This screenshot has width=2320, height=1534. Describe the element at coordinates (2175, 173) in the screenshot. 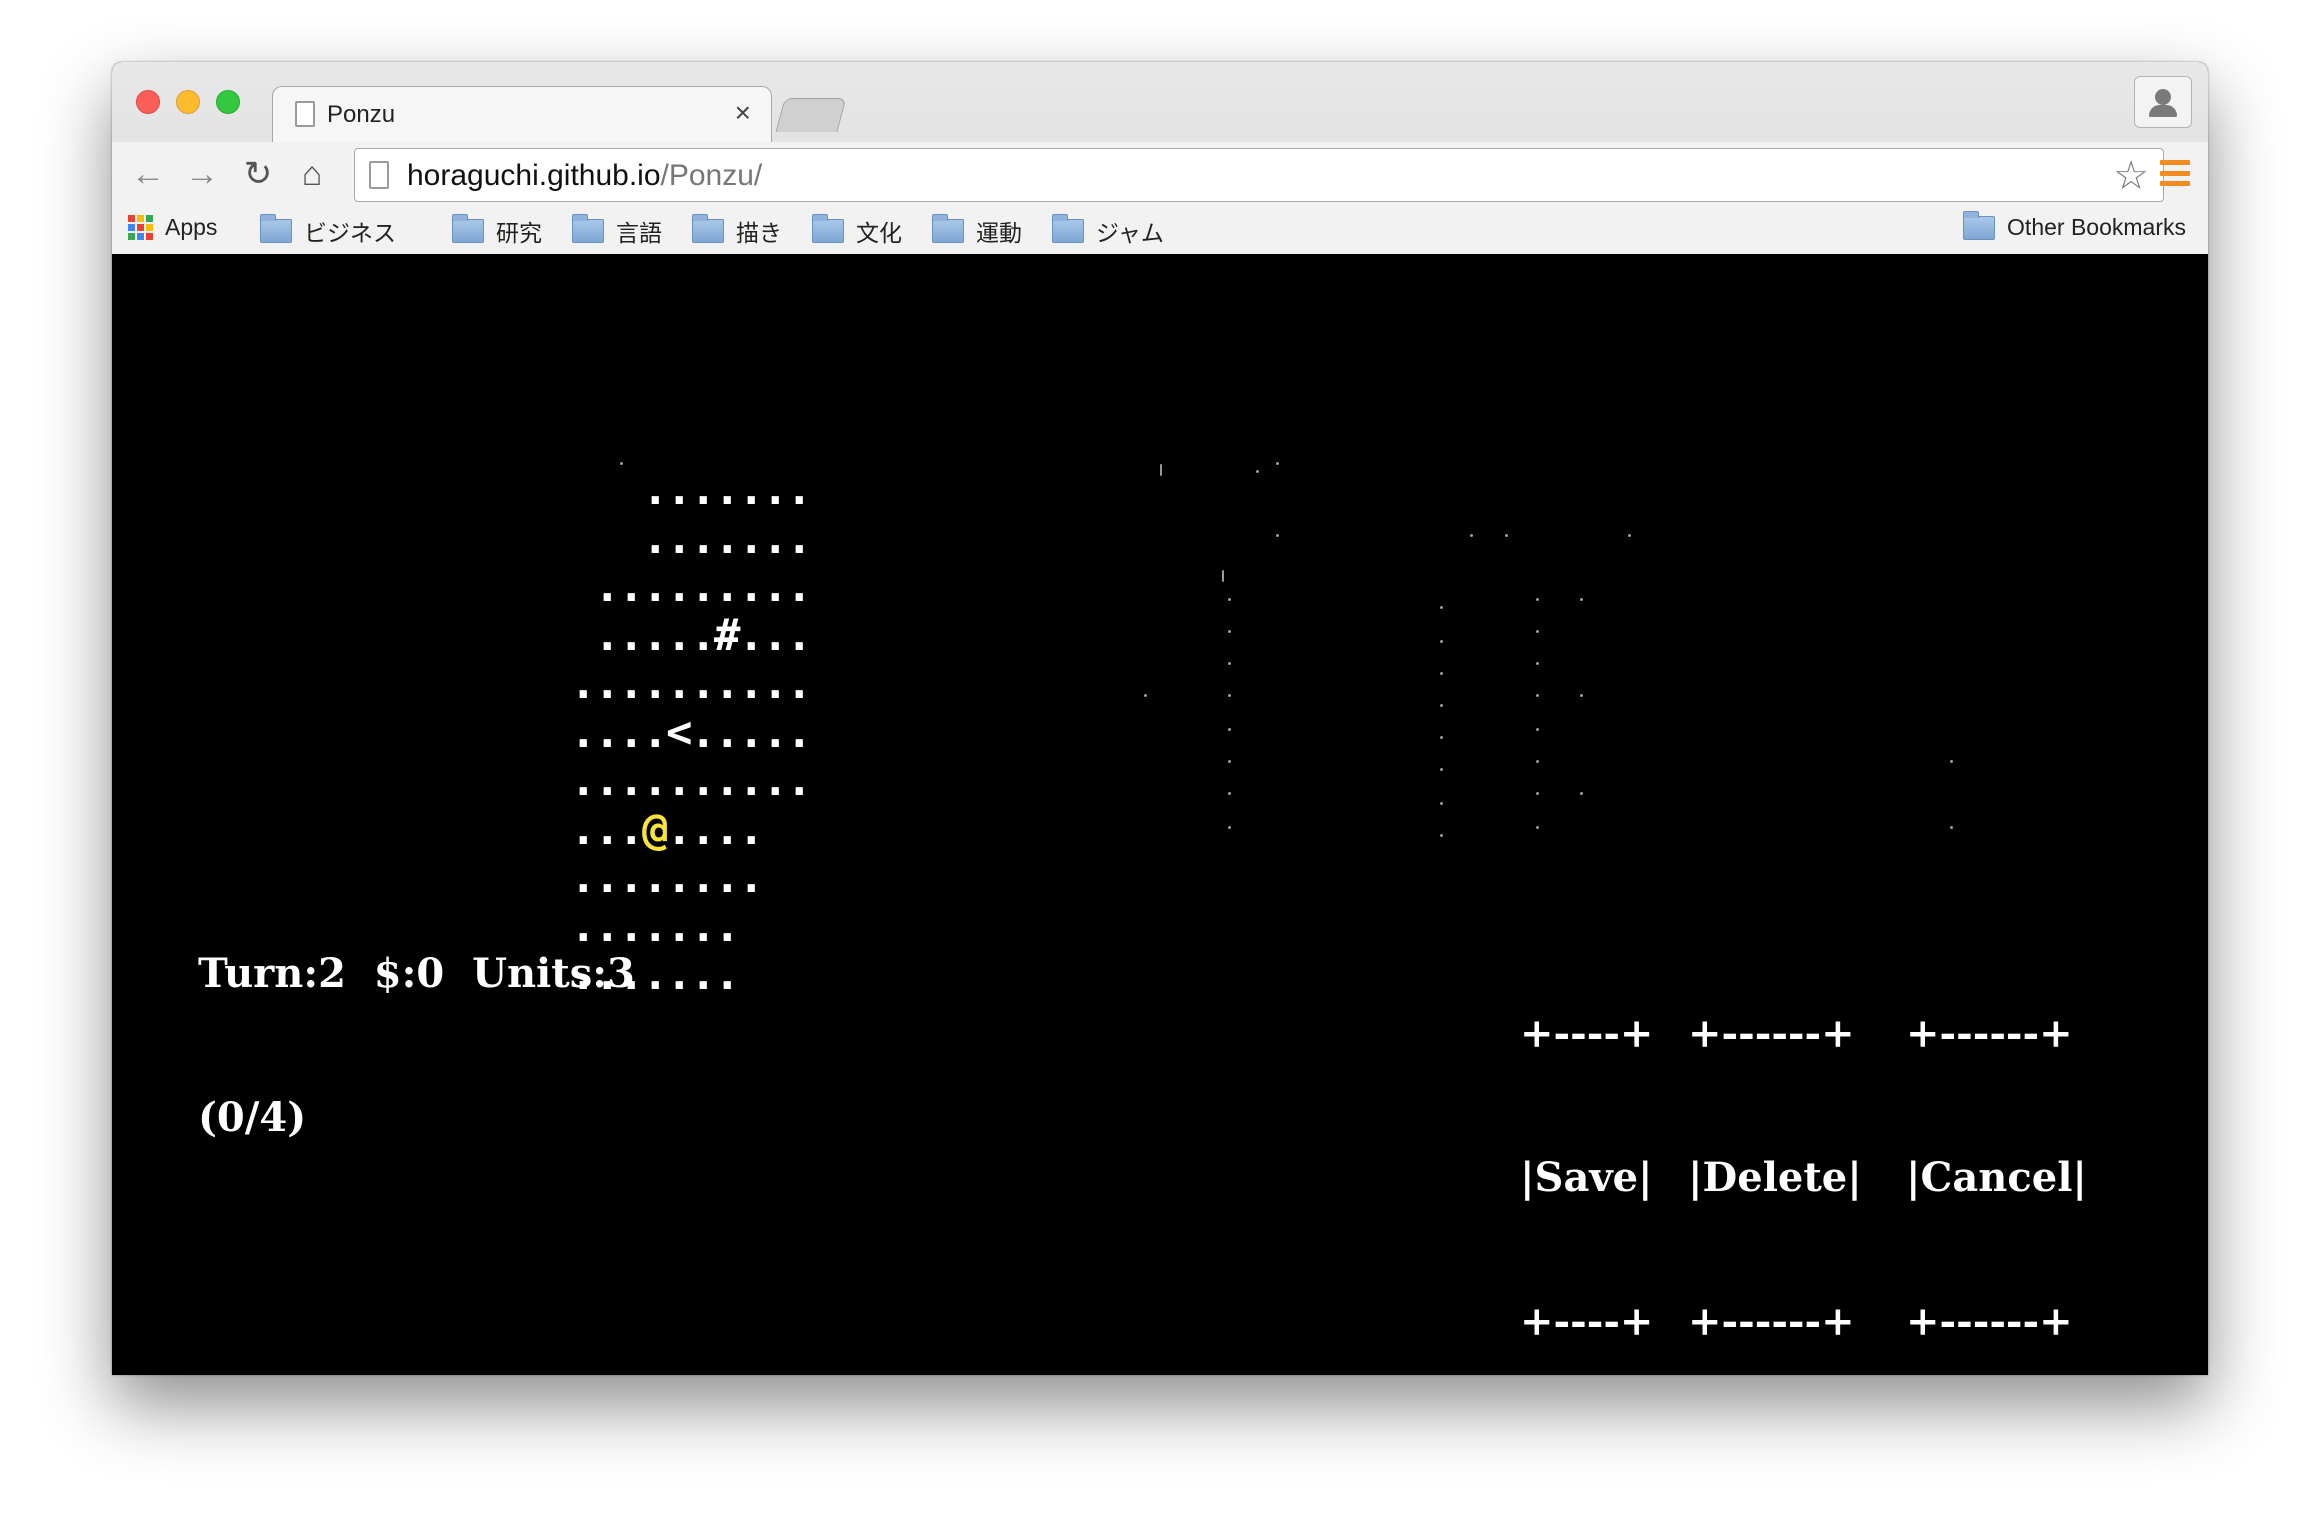

I see `chrome-menu-icon` at that location.